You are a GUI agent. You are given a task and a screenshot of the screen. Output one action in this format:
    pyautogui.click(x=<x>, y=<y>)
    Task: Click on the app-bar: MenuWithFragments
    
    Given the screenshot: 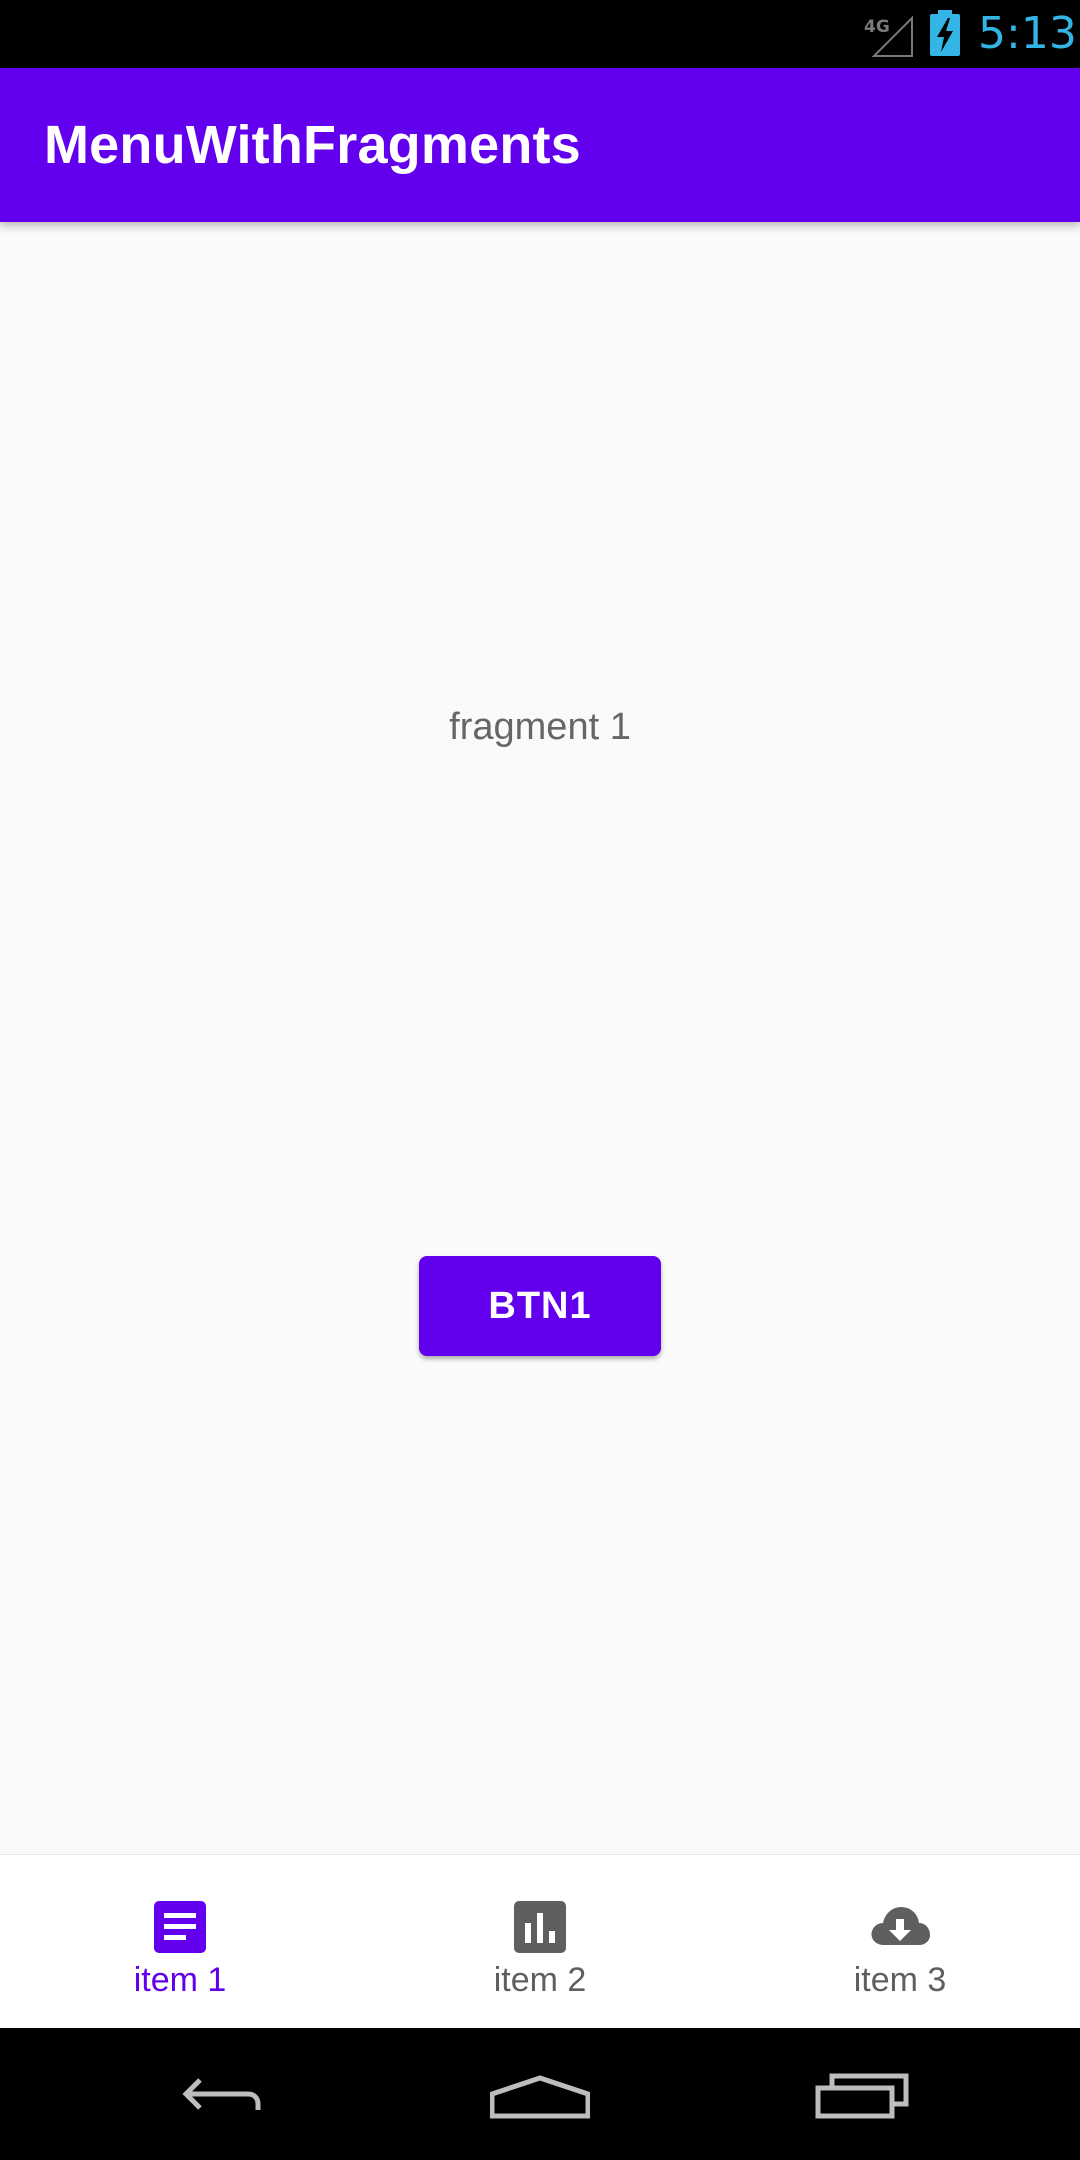 What is the action you would take?
    pyautogui.click(x=540, y=145)
    